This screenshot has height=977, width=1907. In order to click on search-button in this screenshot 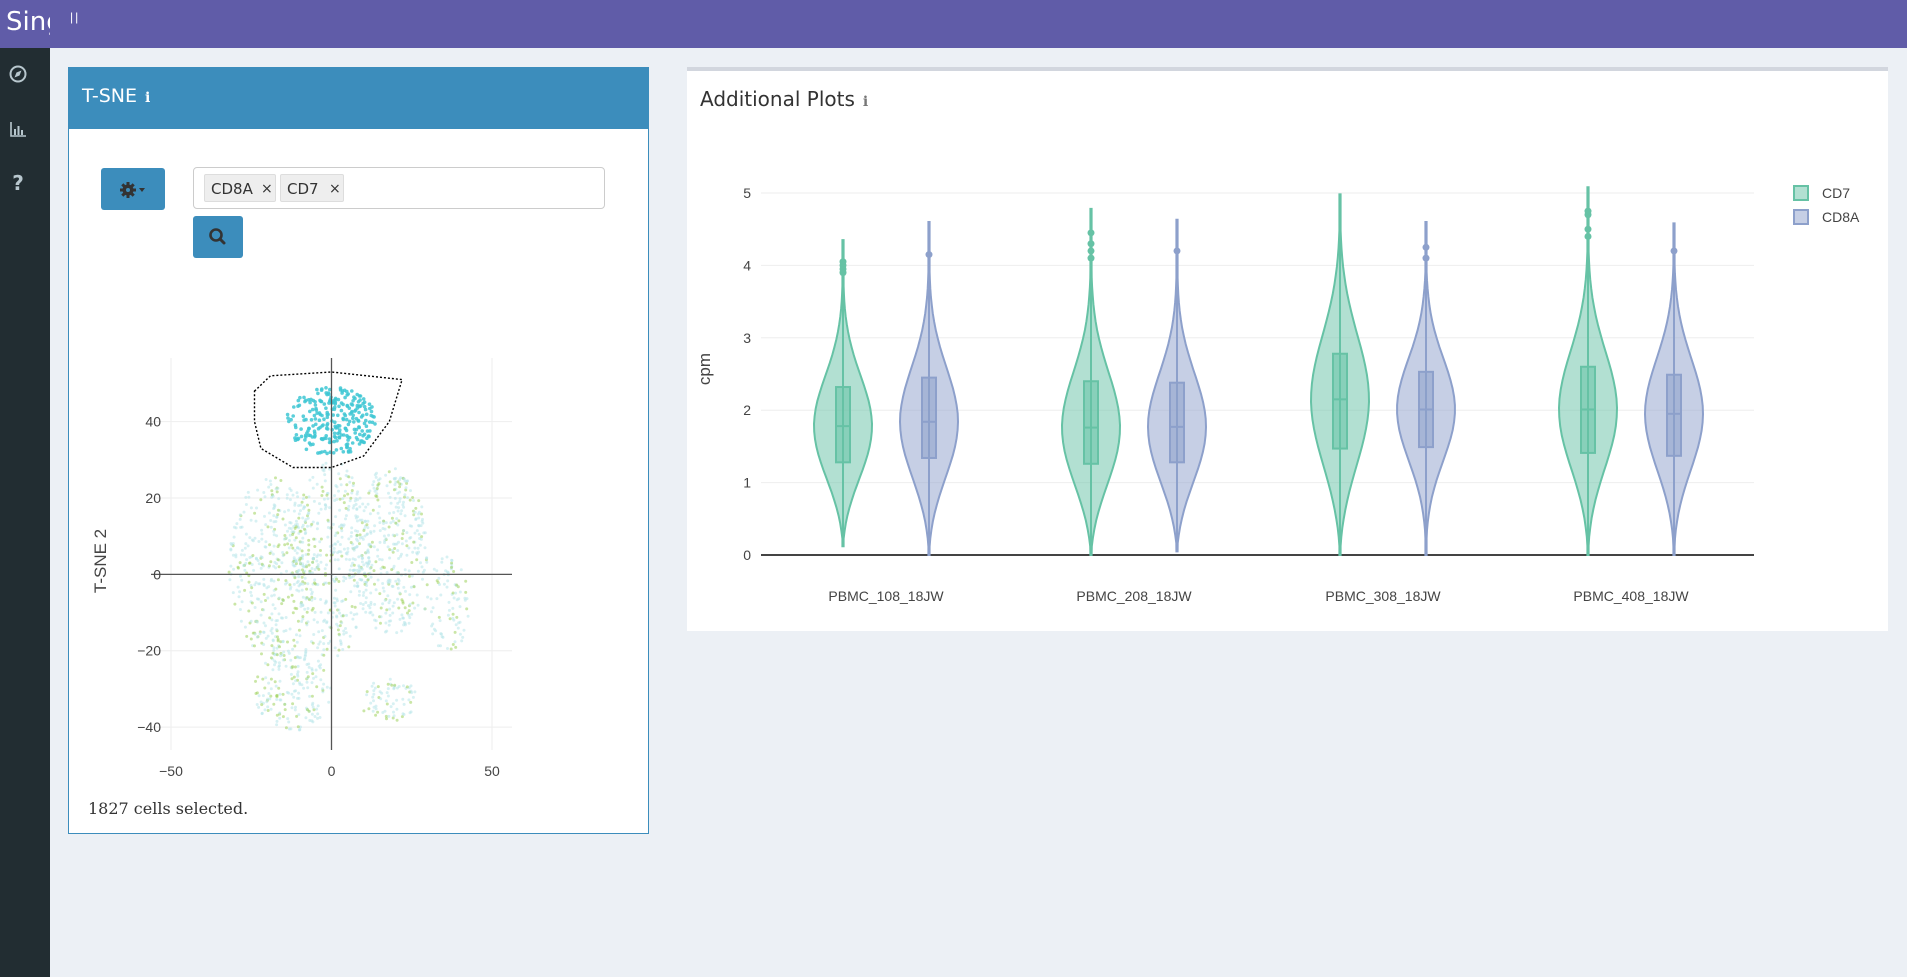, I will do `click(218, 237)`.